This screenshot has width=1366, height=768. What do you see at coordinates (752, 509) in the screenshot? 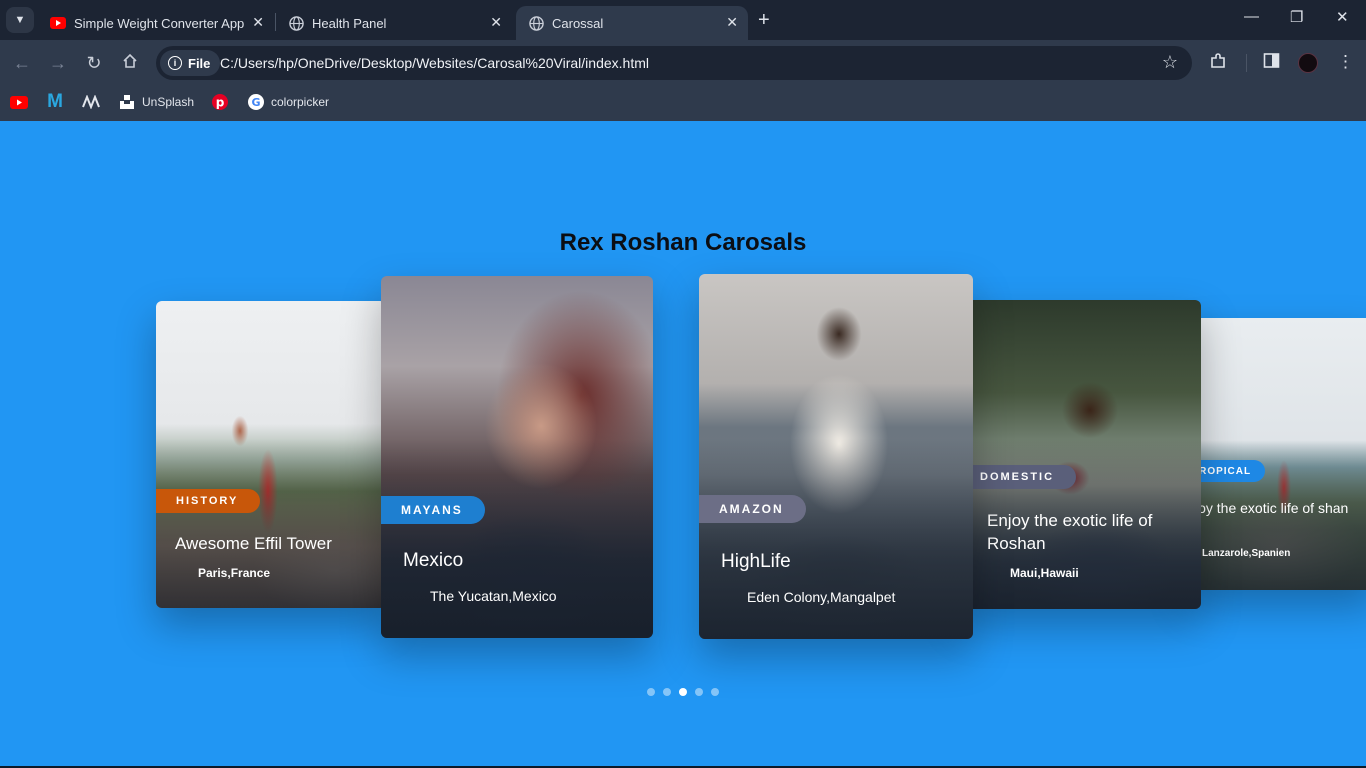
I see `card-tag: AMAZON` at bounding box center [752, 509].